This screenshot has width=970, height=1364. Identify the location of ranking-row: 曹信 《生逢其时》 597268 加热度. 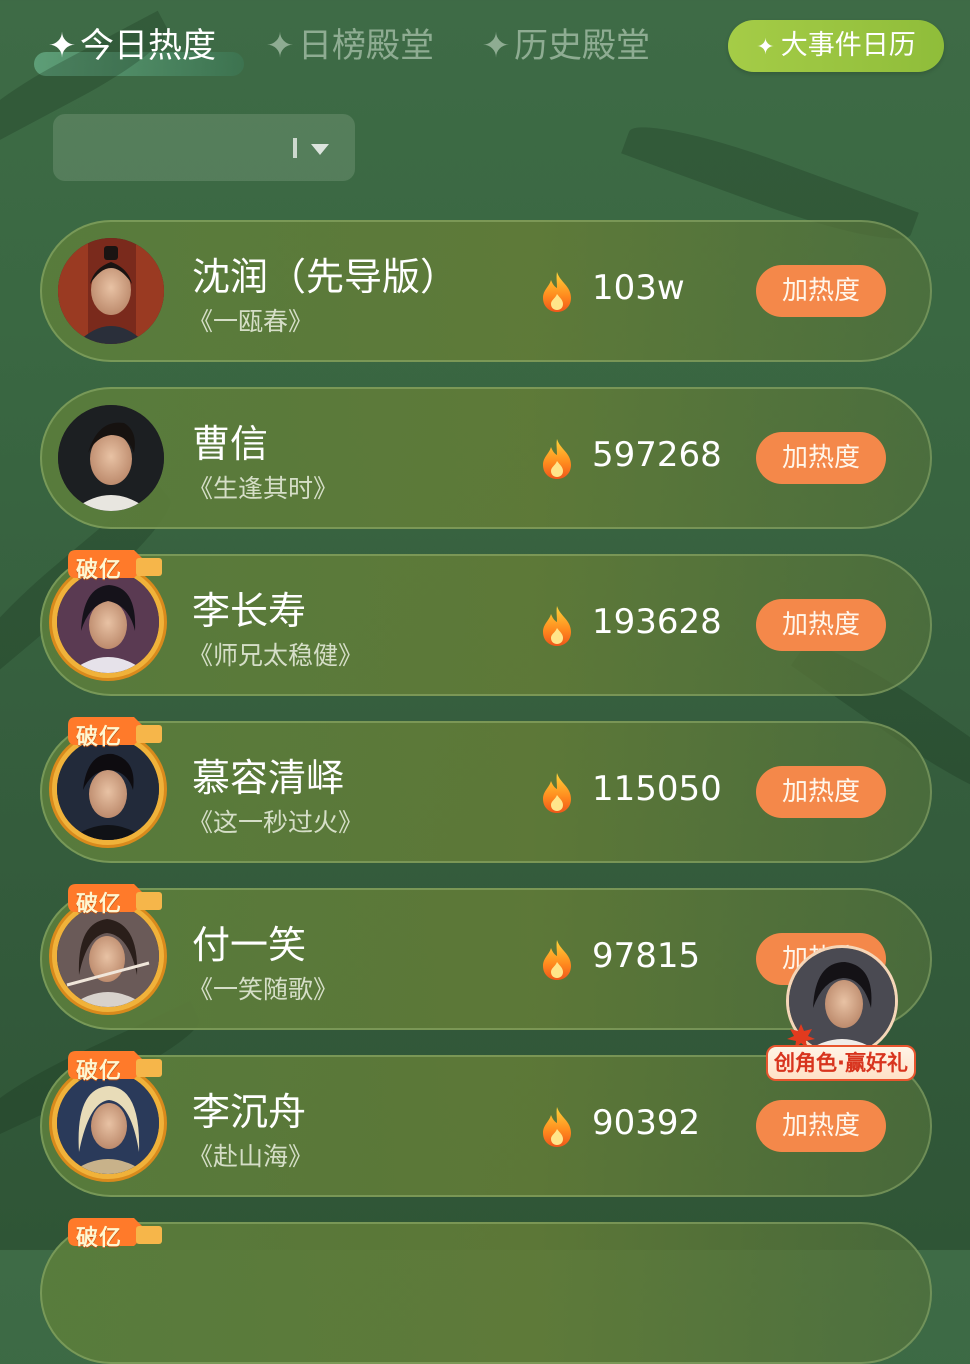
(486, 458).